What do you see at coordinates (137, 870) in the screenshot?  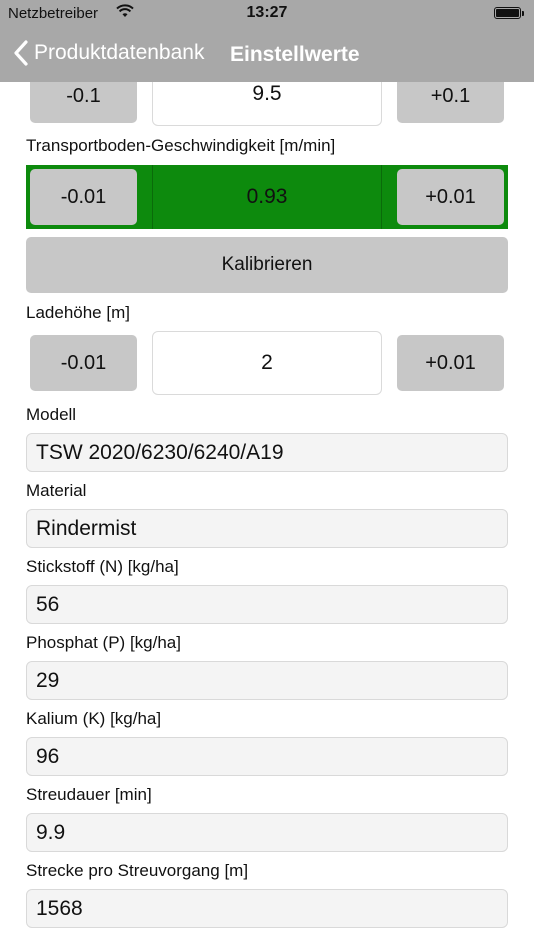 I see `distance-per-spread-label: Strecke pro Streuvorgang [m]` at bounding box center [137, 870].